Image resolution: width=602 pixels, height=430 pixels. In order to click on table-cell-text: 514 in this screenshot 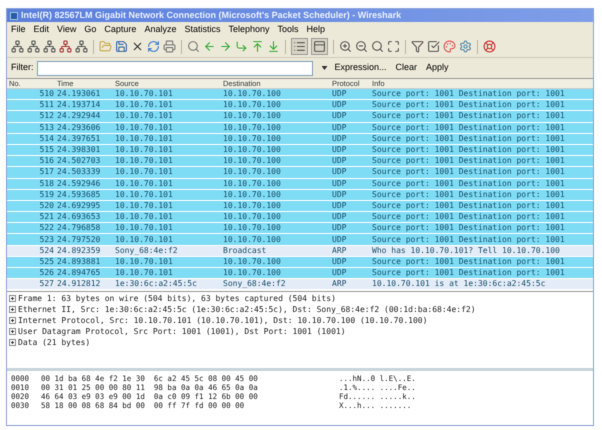, I will do `click(46, 138)`.